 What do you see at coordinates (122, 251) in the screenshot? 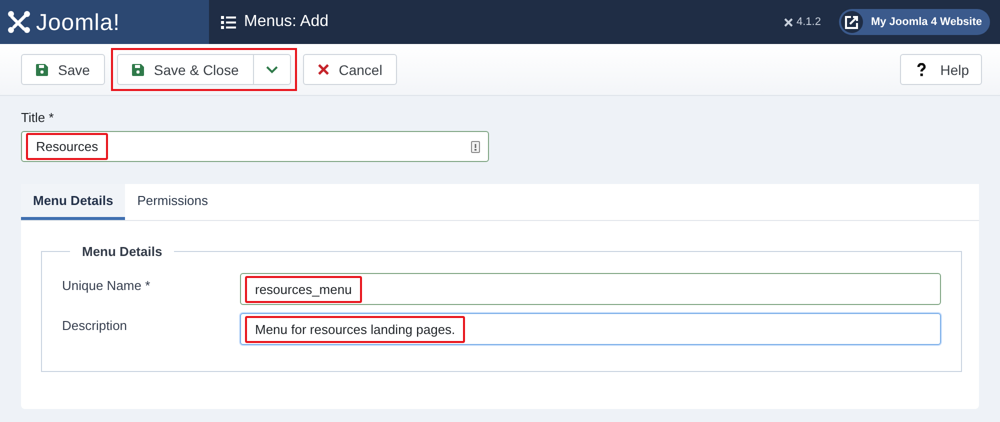
I see `fieldset-legend: Menu Details` at bounding box center [122, 251].